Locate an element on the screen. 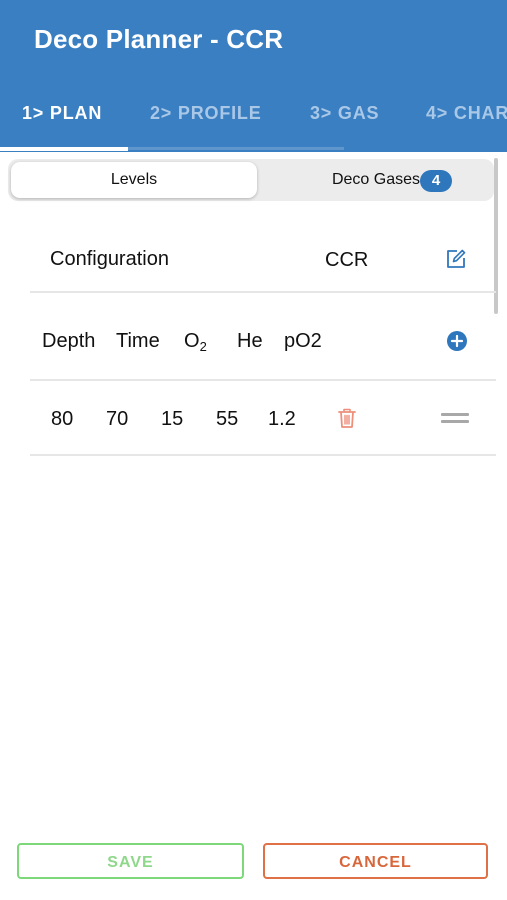 The width and height of the screenshot is (507, 900). column-header-he: He is located at coordinates (250, 341).